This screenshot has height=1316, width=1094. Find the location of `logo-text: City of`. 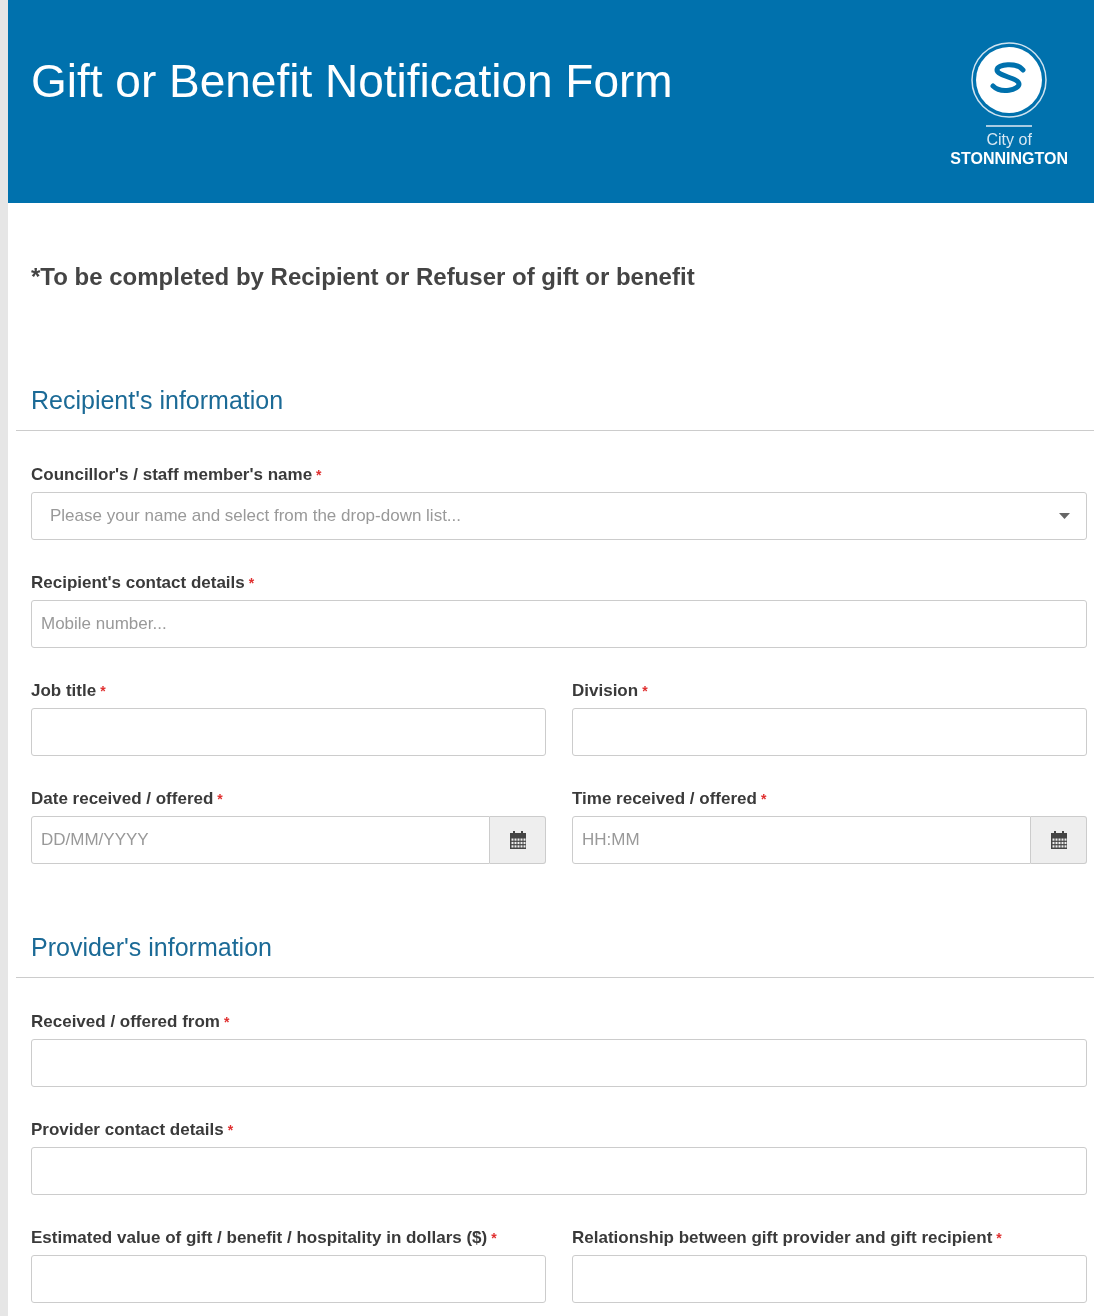

logo-text: City of is located at coordinates (1009, 140).